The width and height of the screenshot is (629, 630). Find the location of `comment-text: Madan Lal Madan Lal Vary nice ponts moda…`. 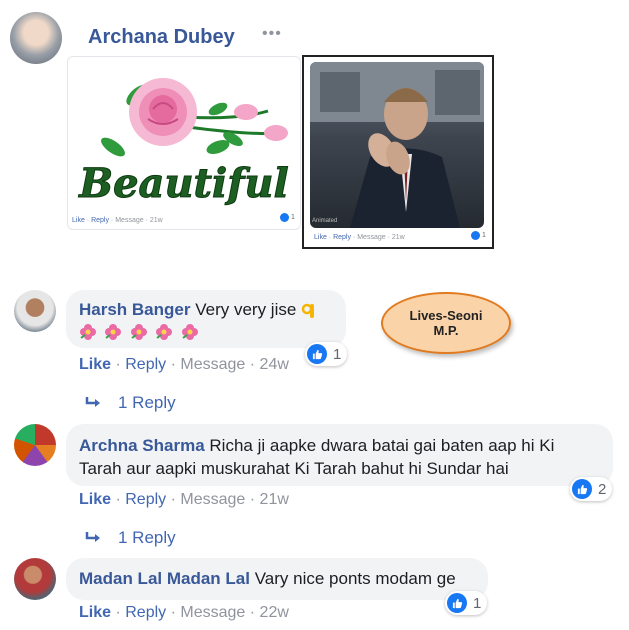

comment-text: Madan Lal Madan Lal Vary nice ponts moda… is located at coordinates (267, 579).